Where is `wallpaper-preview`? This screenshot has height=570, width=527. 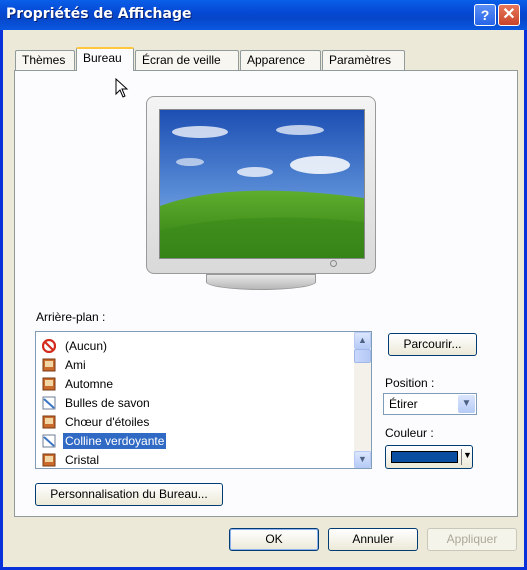
wallpaper-preview is located at coordinates (262, 184).